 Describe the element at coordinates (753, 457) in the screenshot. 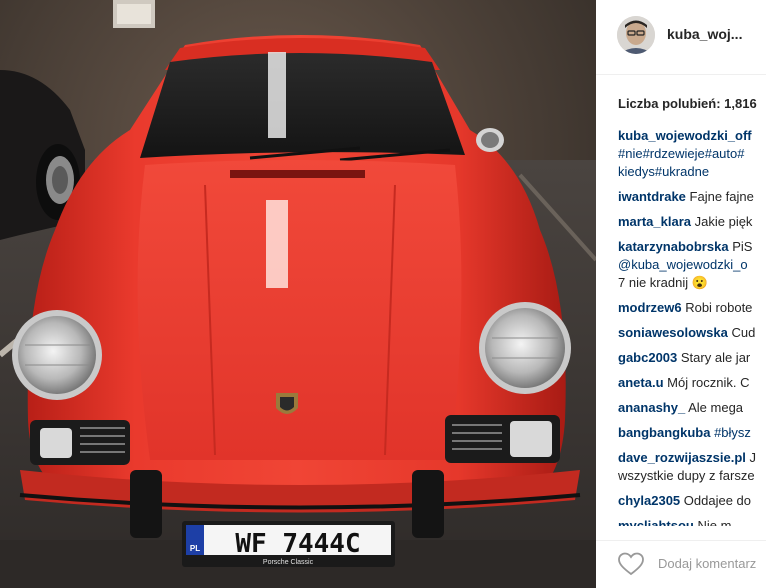

I see `comment-text: J` at that location.